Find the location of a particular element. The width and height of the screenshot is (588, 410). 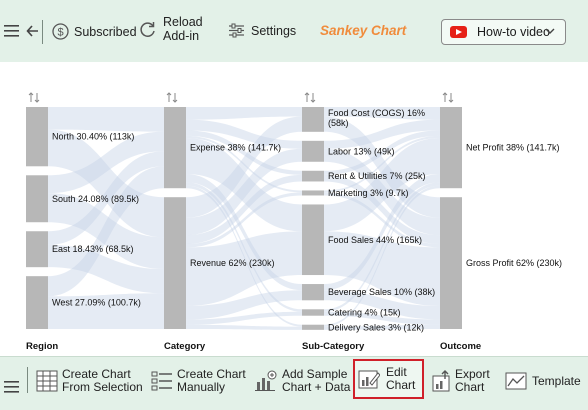

subscribed-button: $ Subscribed is located at coordinates (94, 31).